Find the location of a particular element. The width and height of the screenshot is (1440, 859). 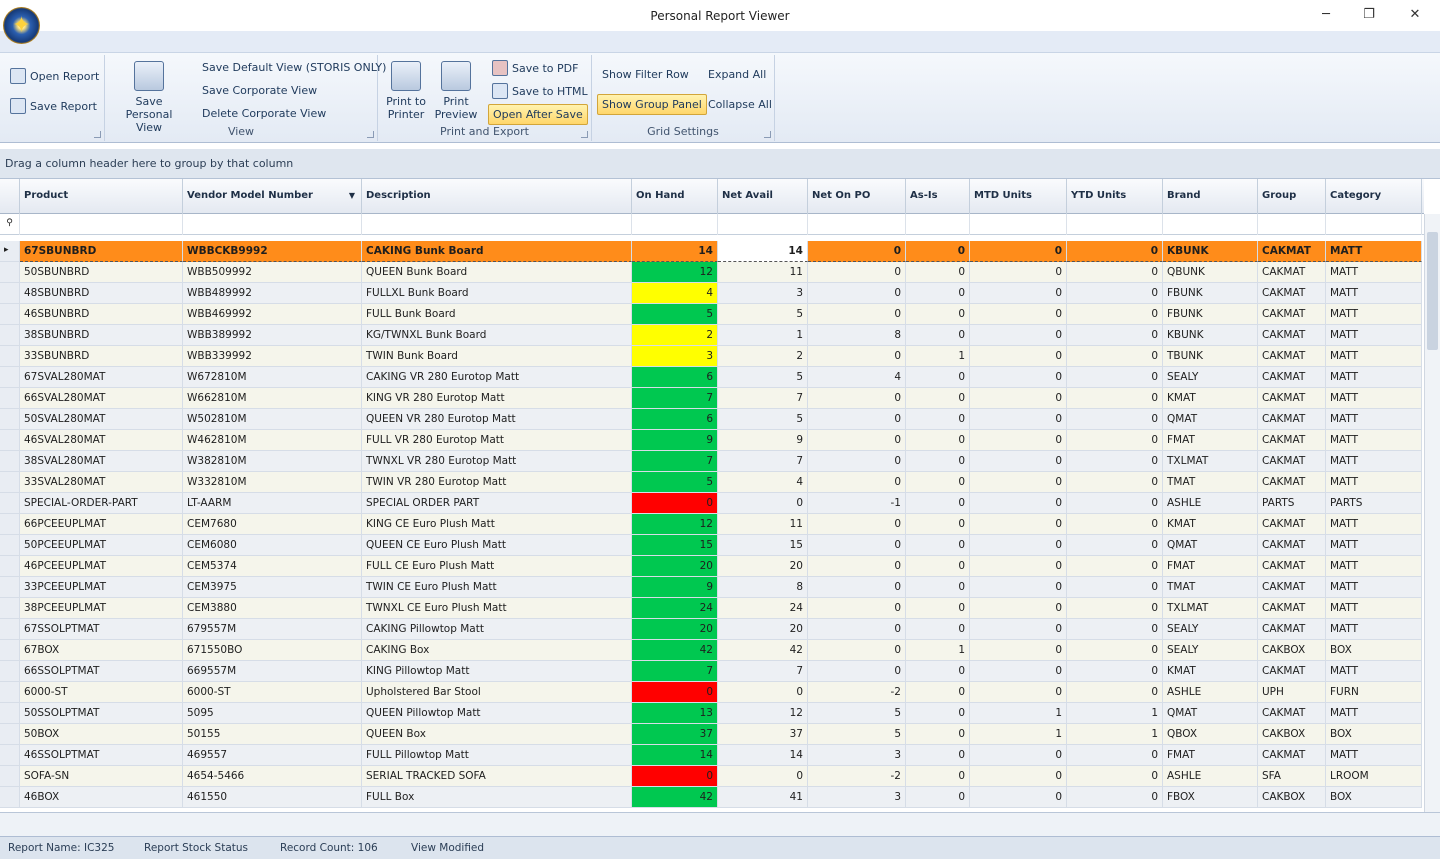

expand-all-button: Expand All is located at coordinates (737, 74).